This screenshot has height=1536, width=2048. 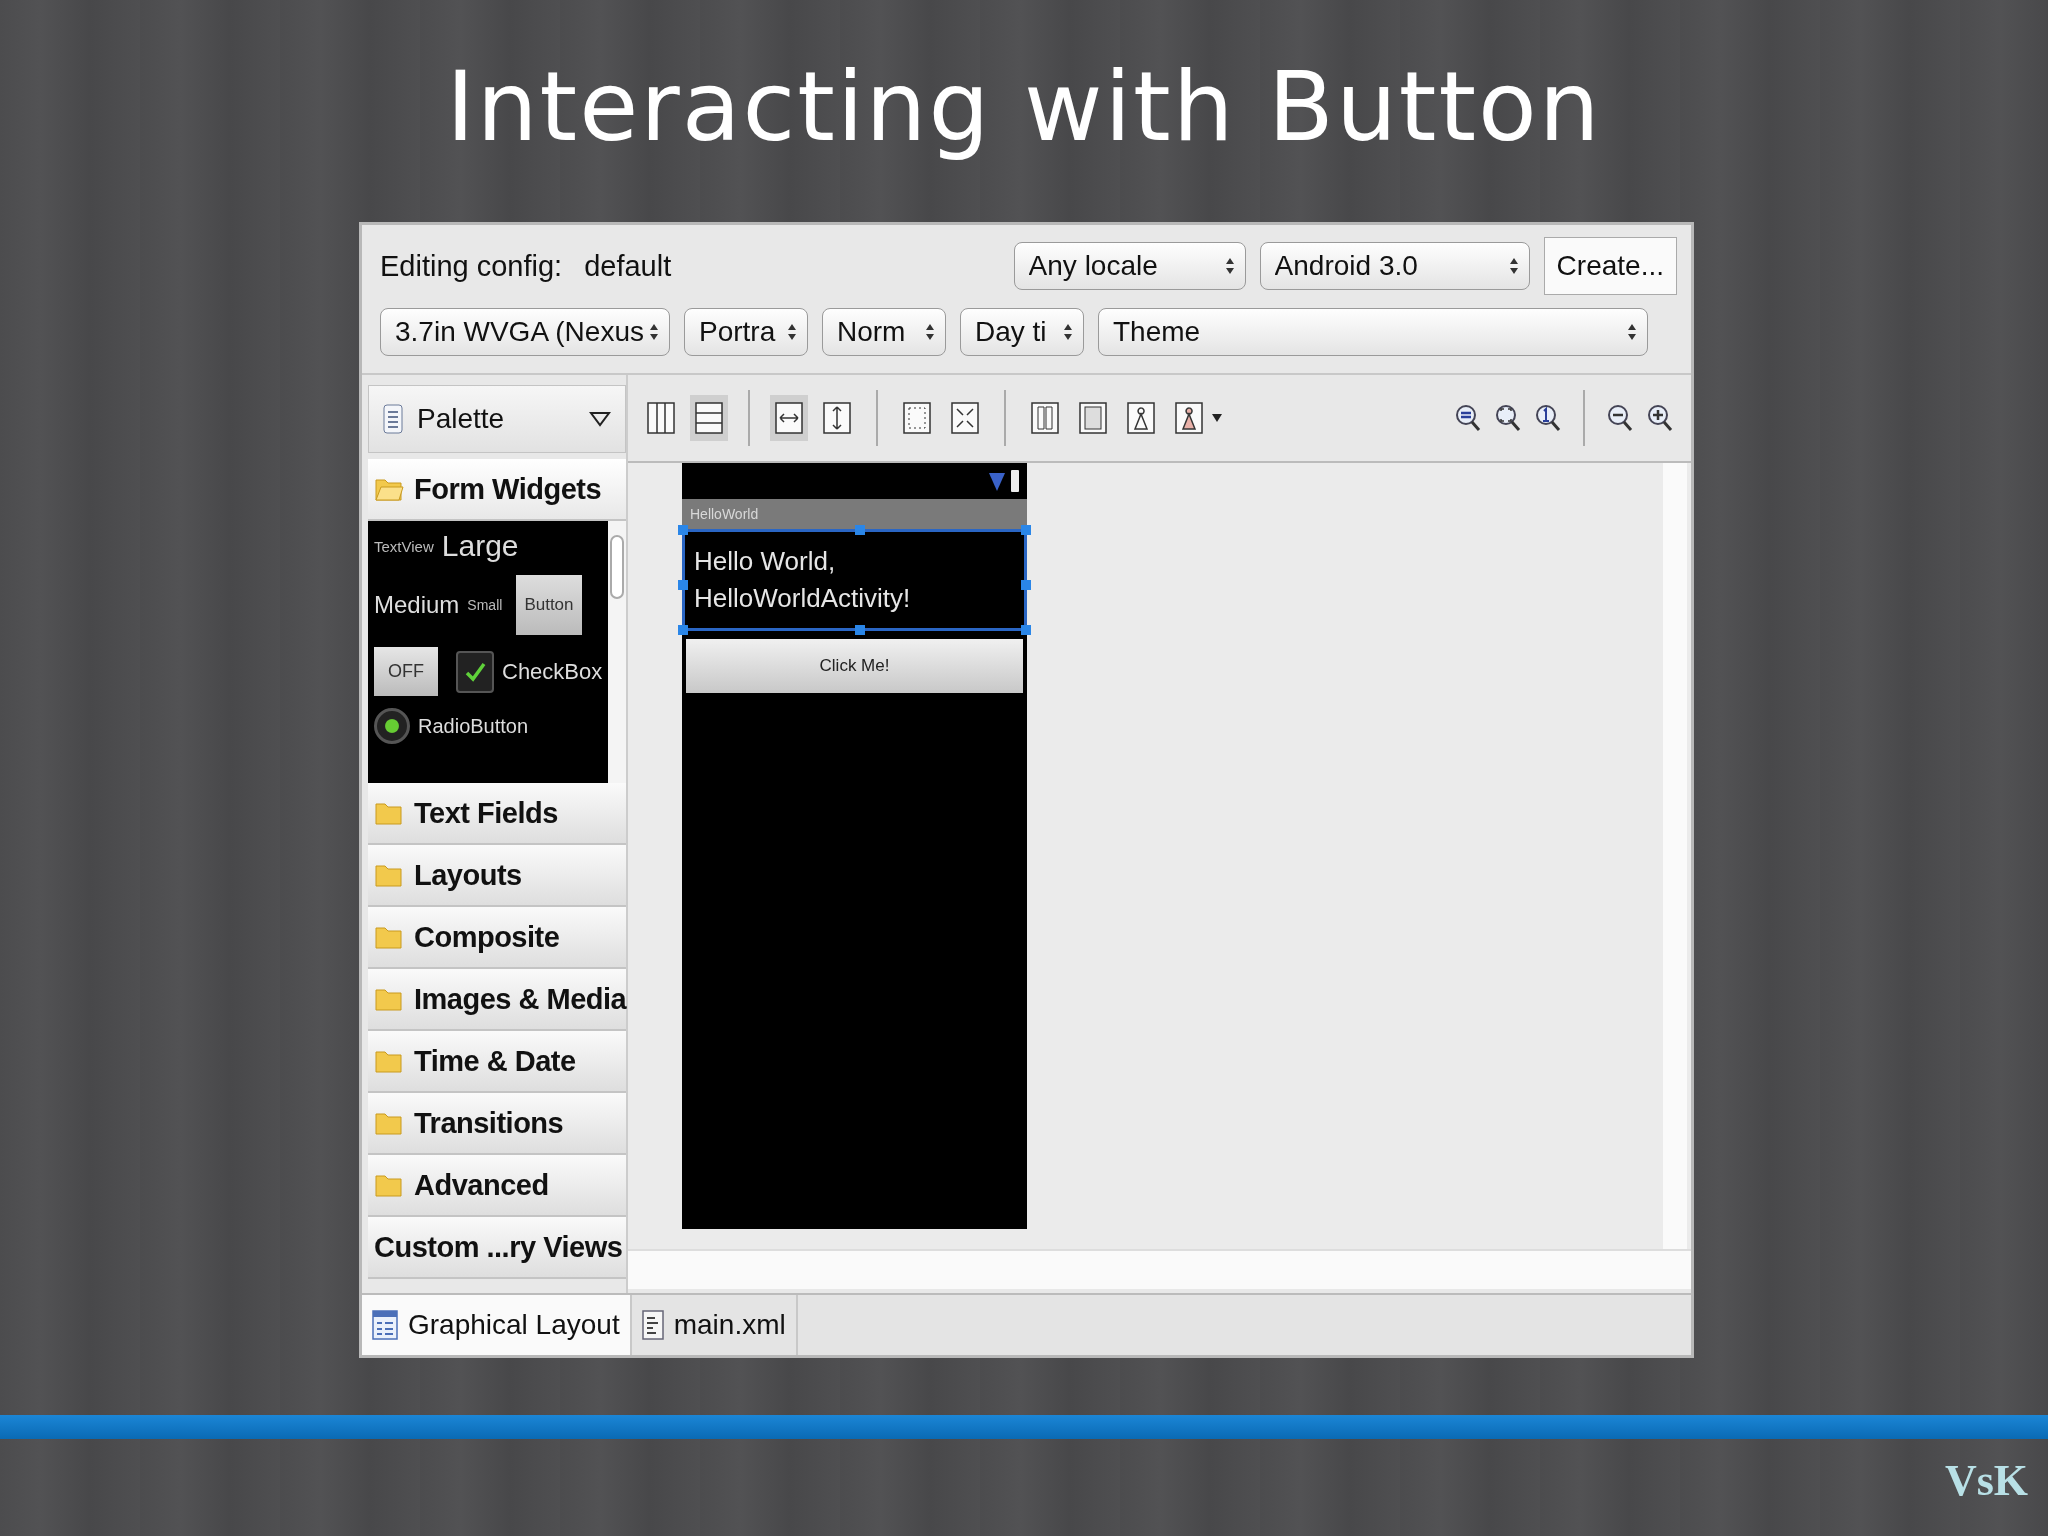 What do you see at coordinates (1394, 266) in the screenshot?
I see `dropdown: Android 3.0` at bounding box center [1394, 266].